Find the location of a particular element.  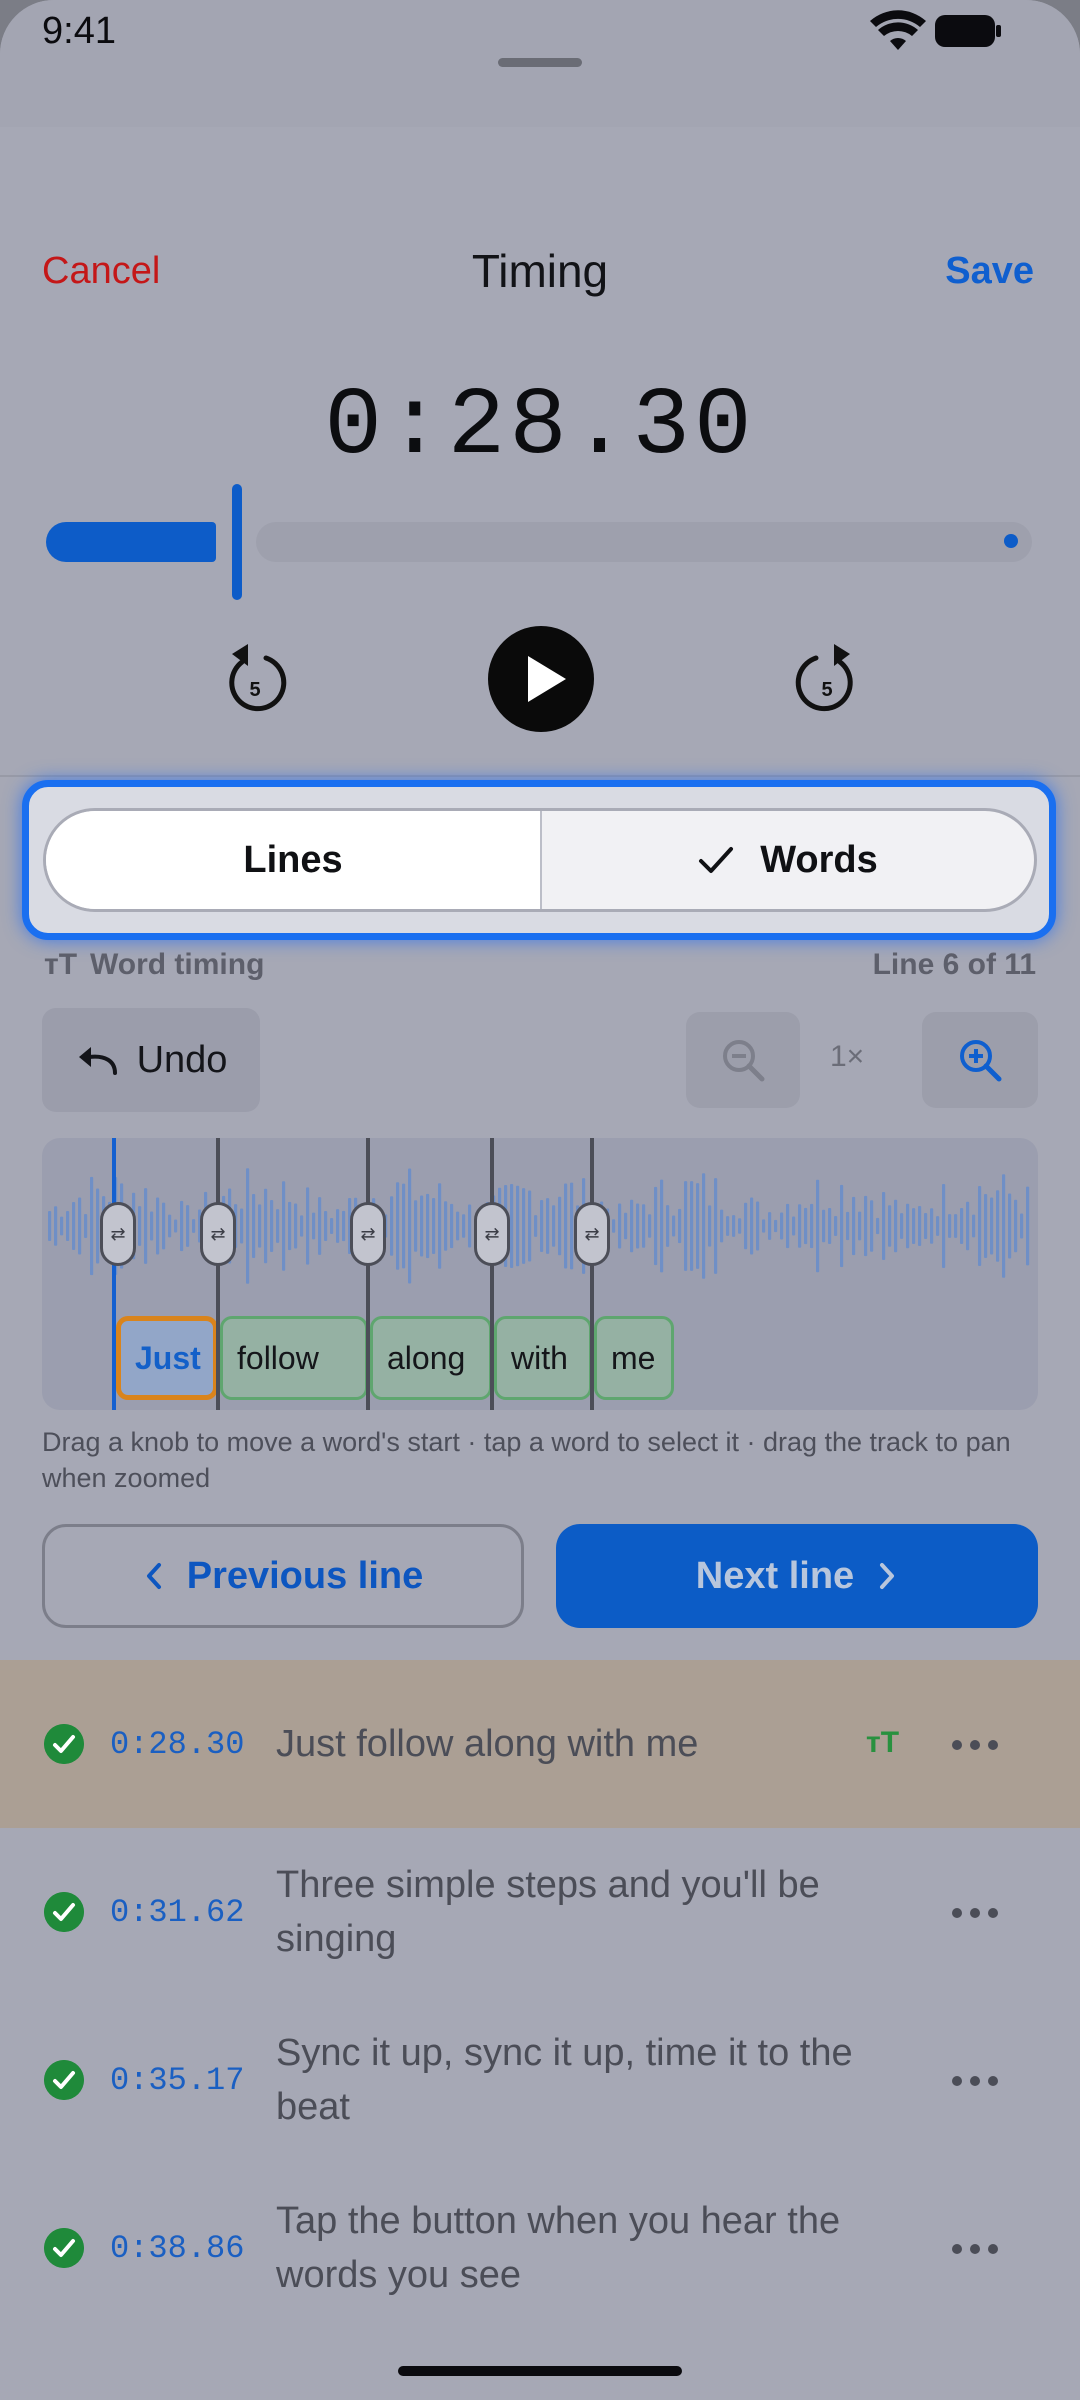

lyric-row: 0:28.30 Just follow along with me ᴛT is located at coordinates (540, 1744).